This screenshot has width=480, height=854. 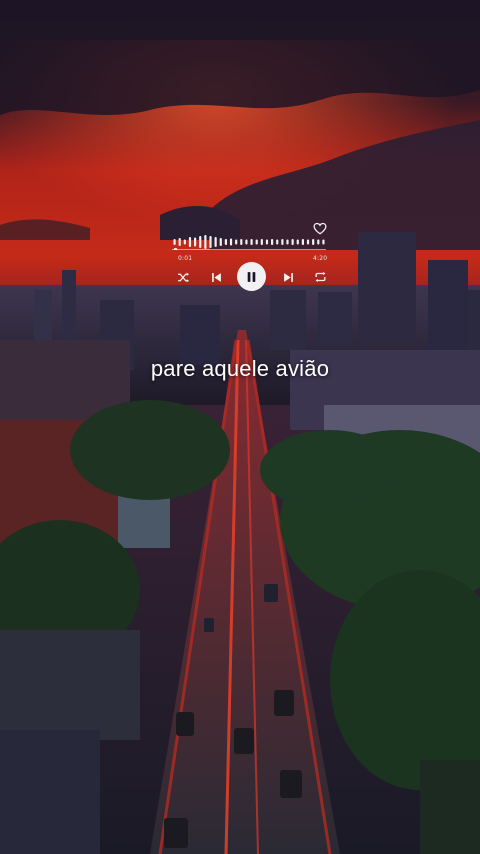 I want to click on play-pause-button, so click(x=251, y=276).